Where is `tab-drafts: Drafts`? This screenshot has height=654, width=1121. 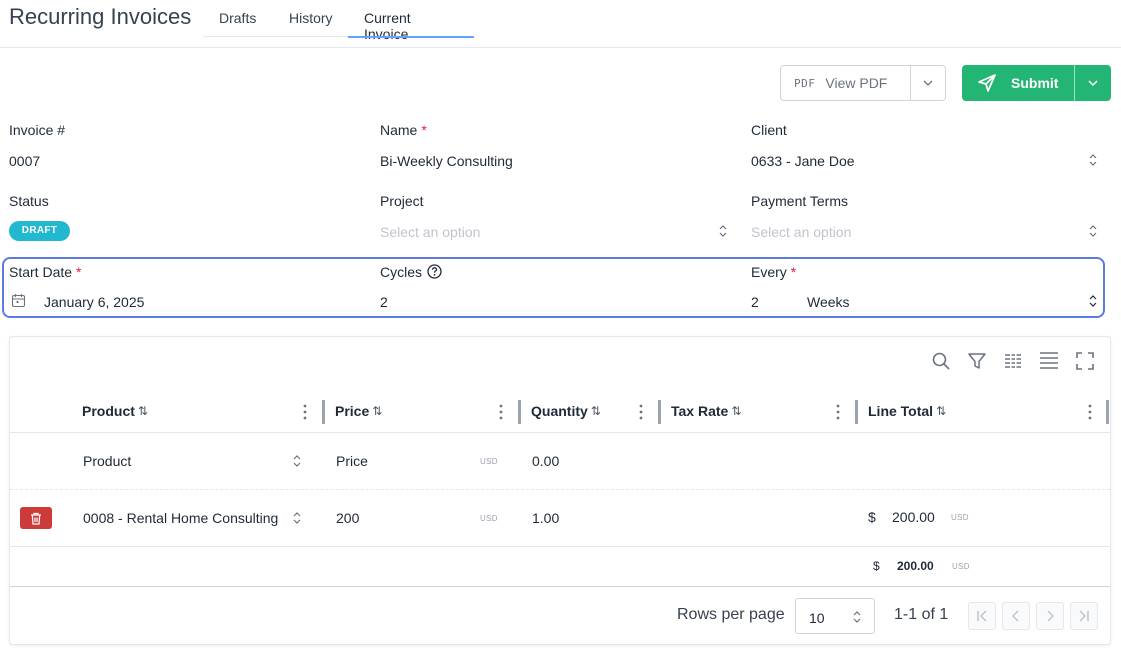 tab-drafts: Drafts is located at coordinates (238, 18).